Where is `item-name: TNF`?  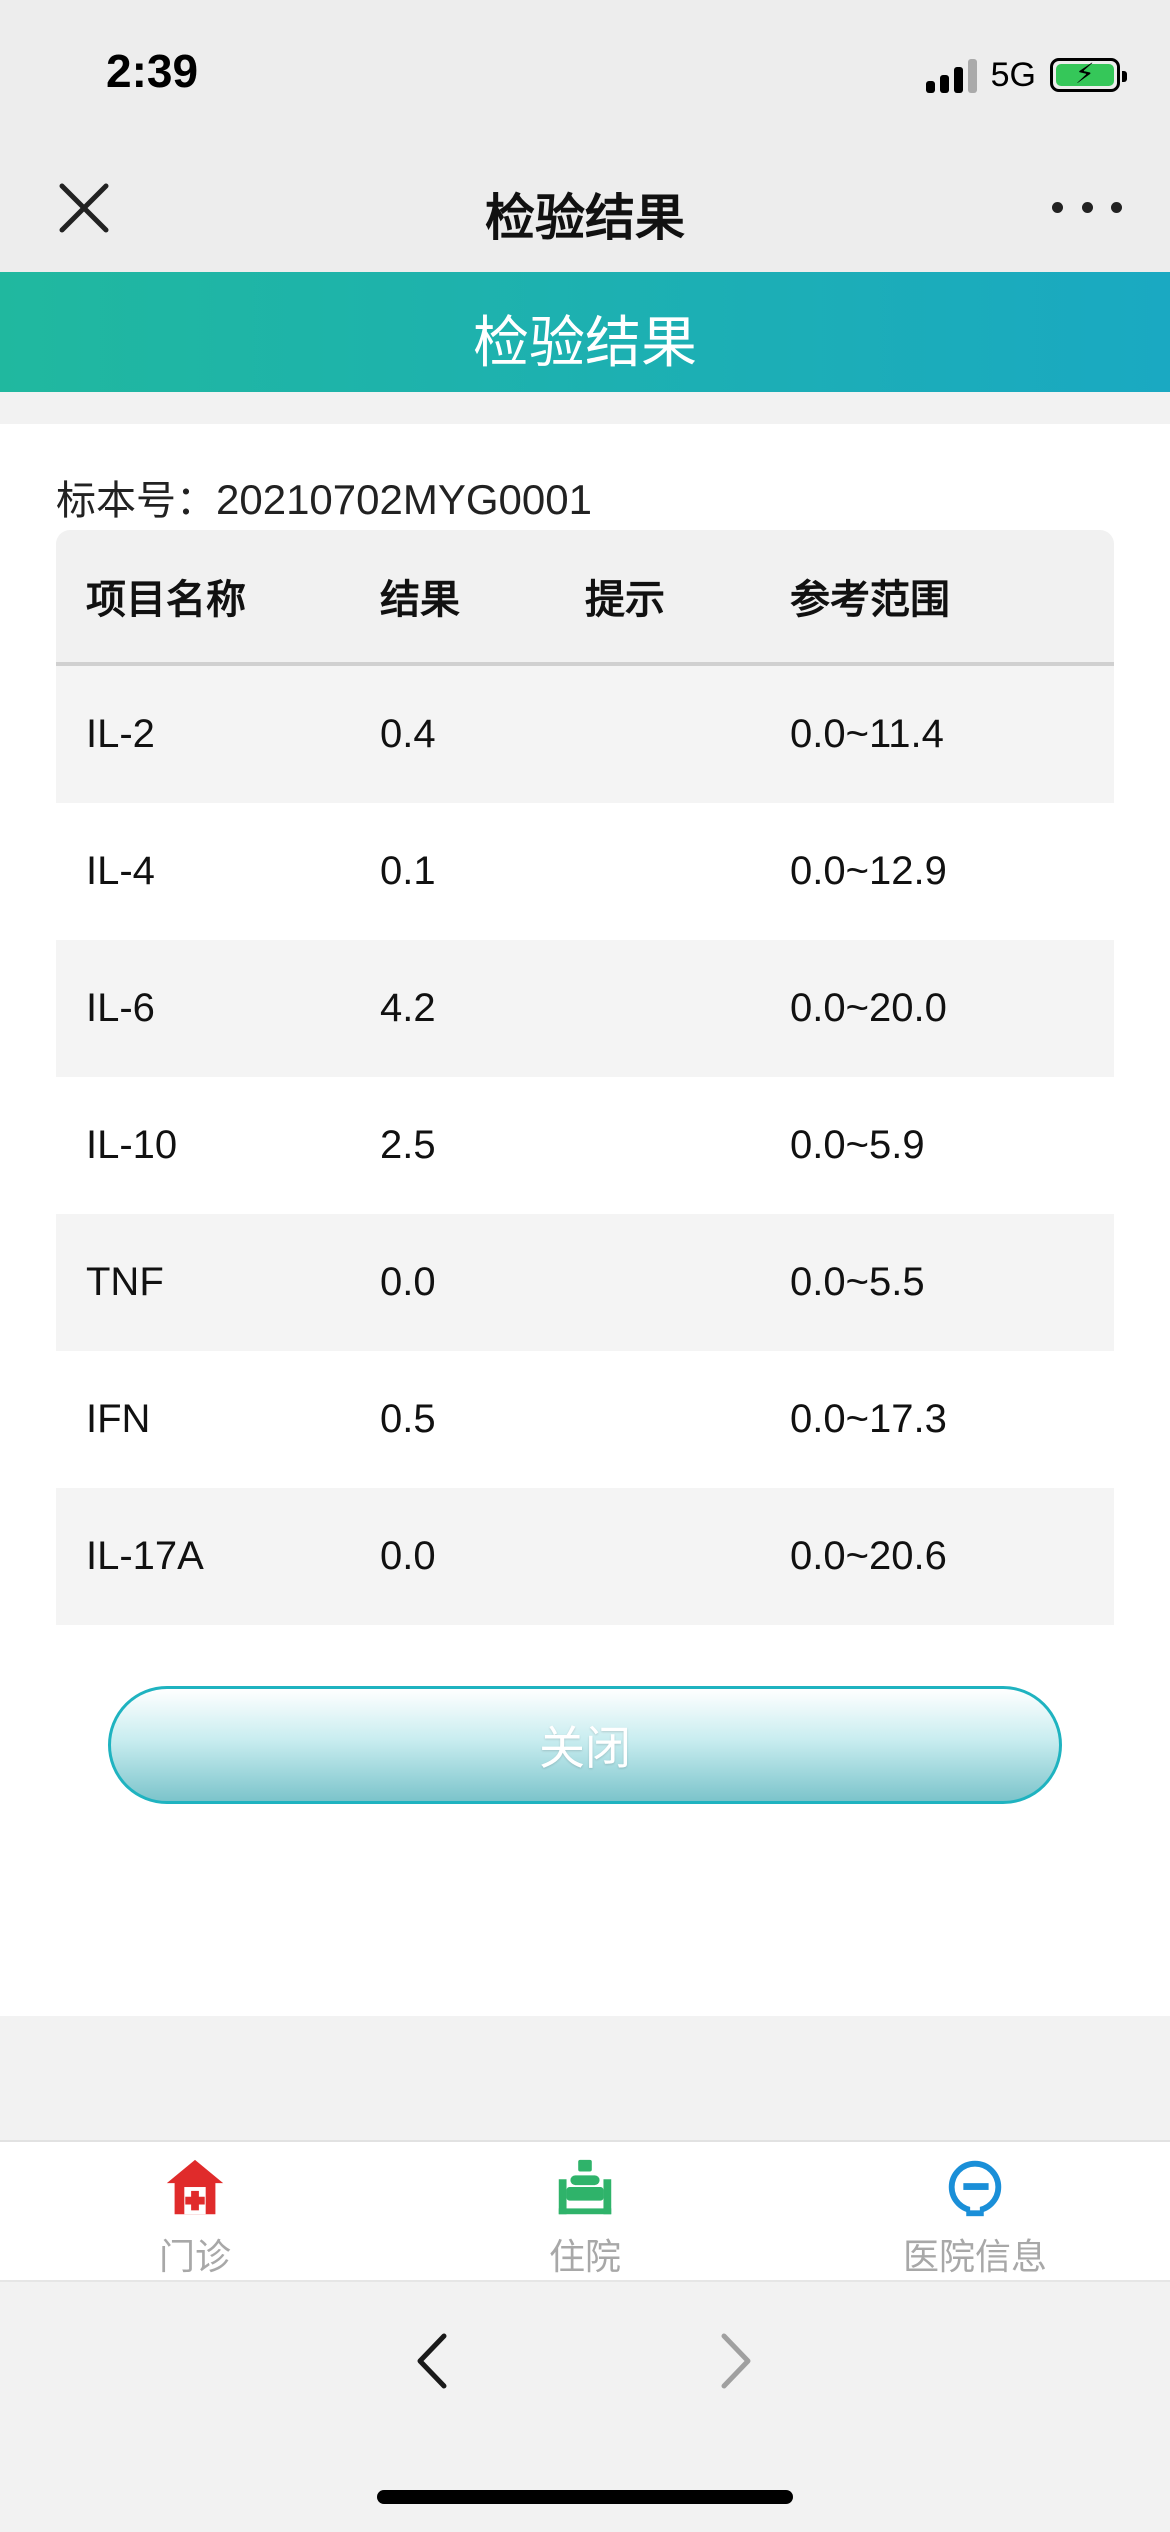
item-name: TNF is located at coordinates (125, 1282).